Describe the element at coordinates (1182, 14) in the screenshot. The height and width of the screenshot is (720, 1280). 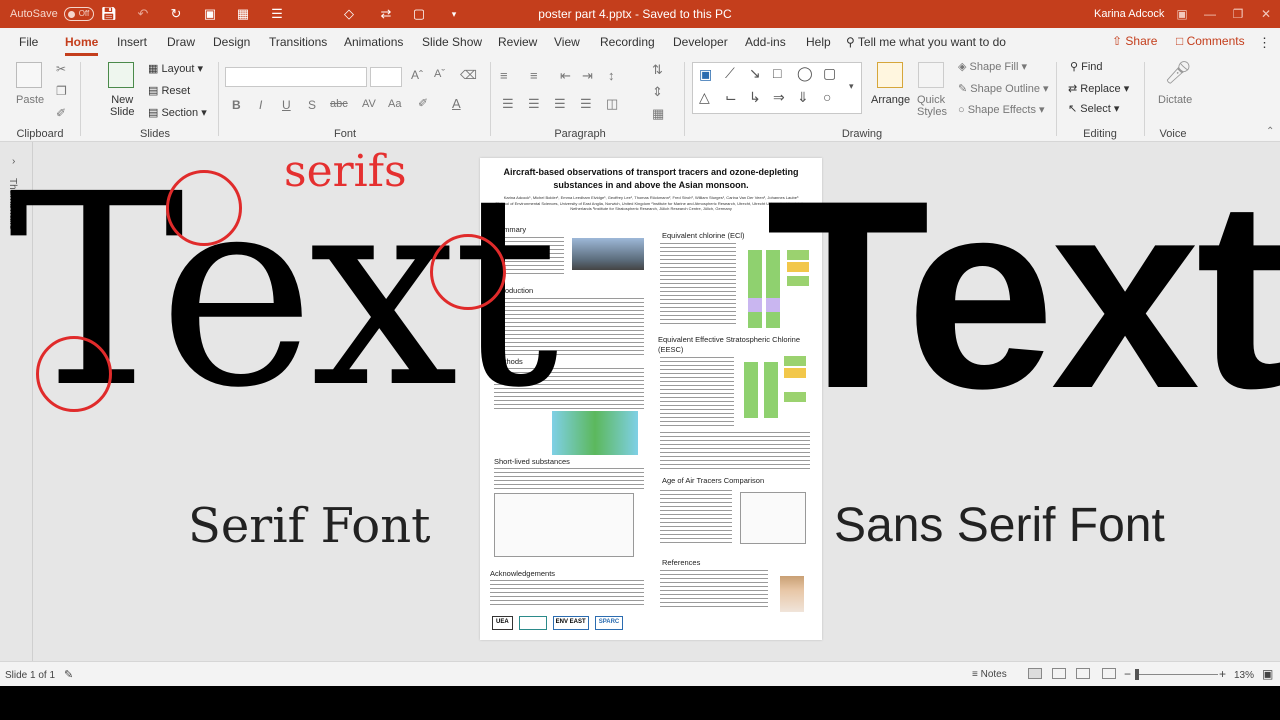
I see `ribbon-display-icon: ▣` at that location.